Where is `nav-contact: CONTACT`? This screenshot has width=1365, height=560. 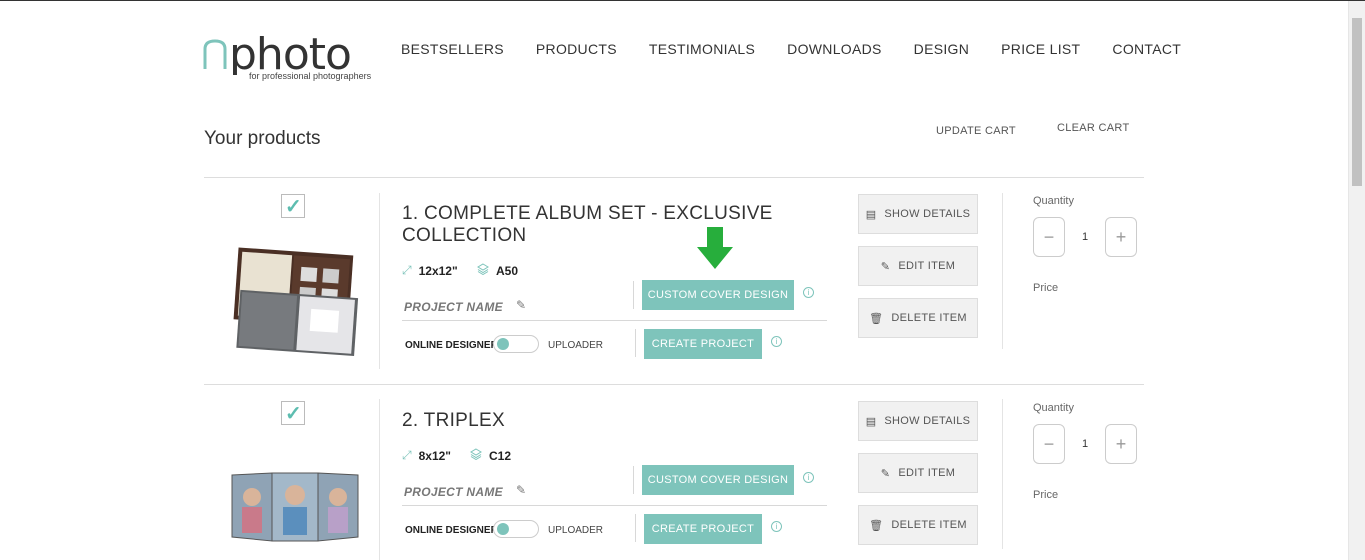 nav-contact: CONTACT is located at coordinates (1146, 49).